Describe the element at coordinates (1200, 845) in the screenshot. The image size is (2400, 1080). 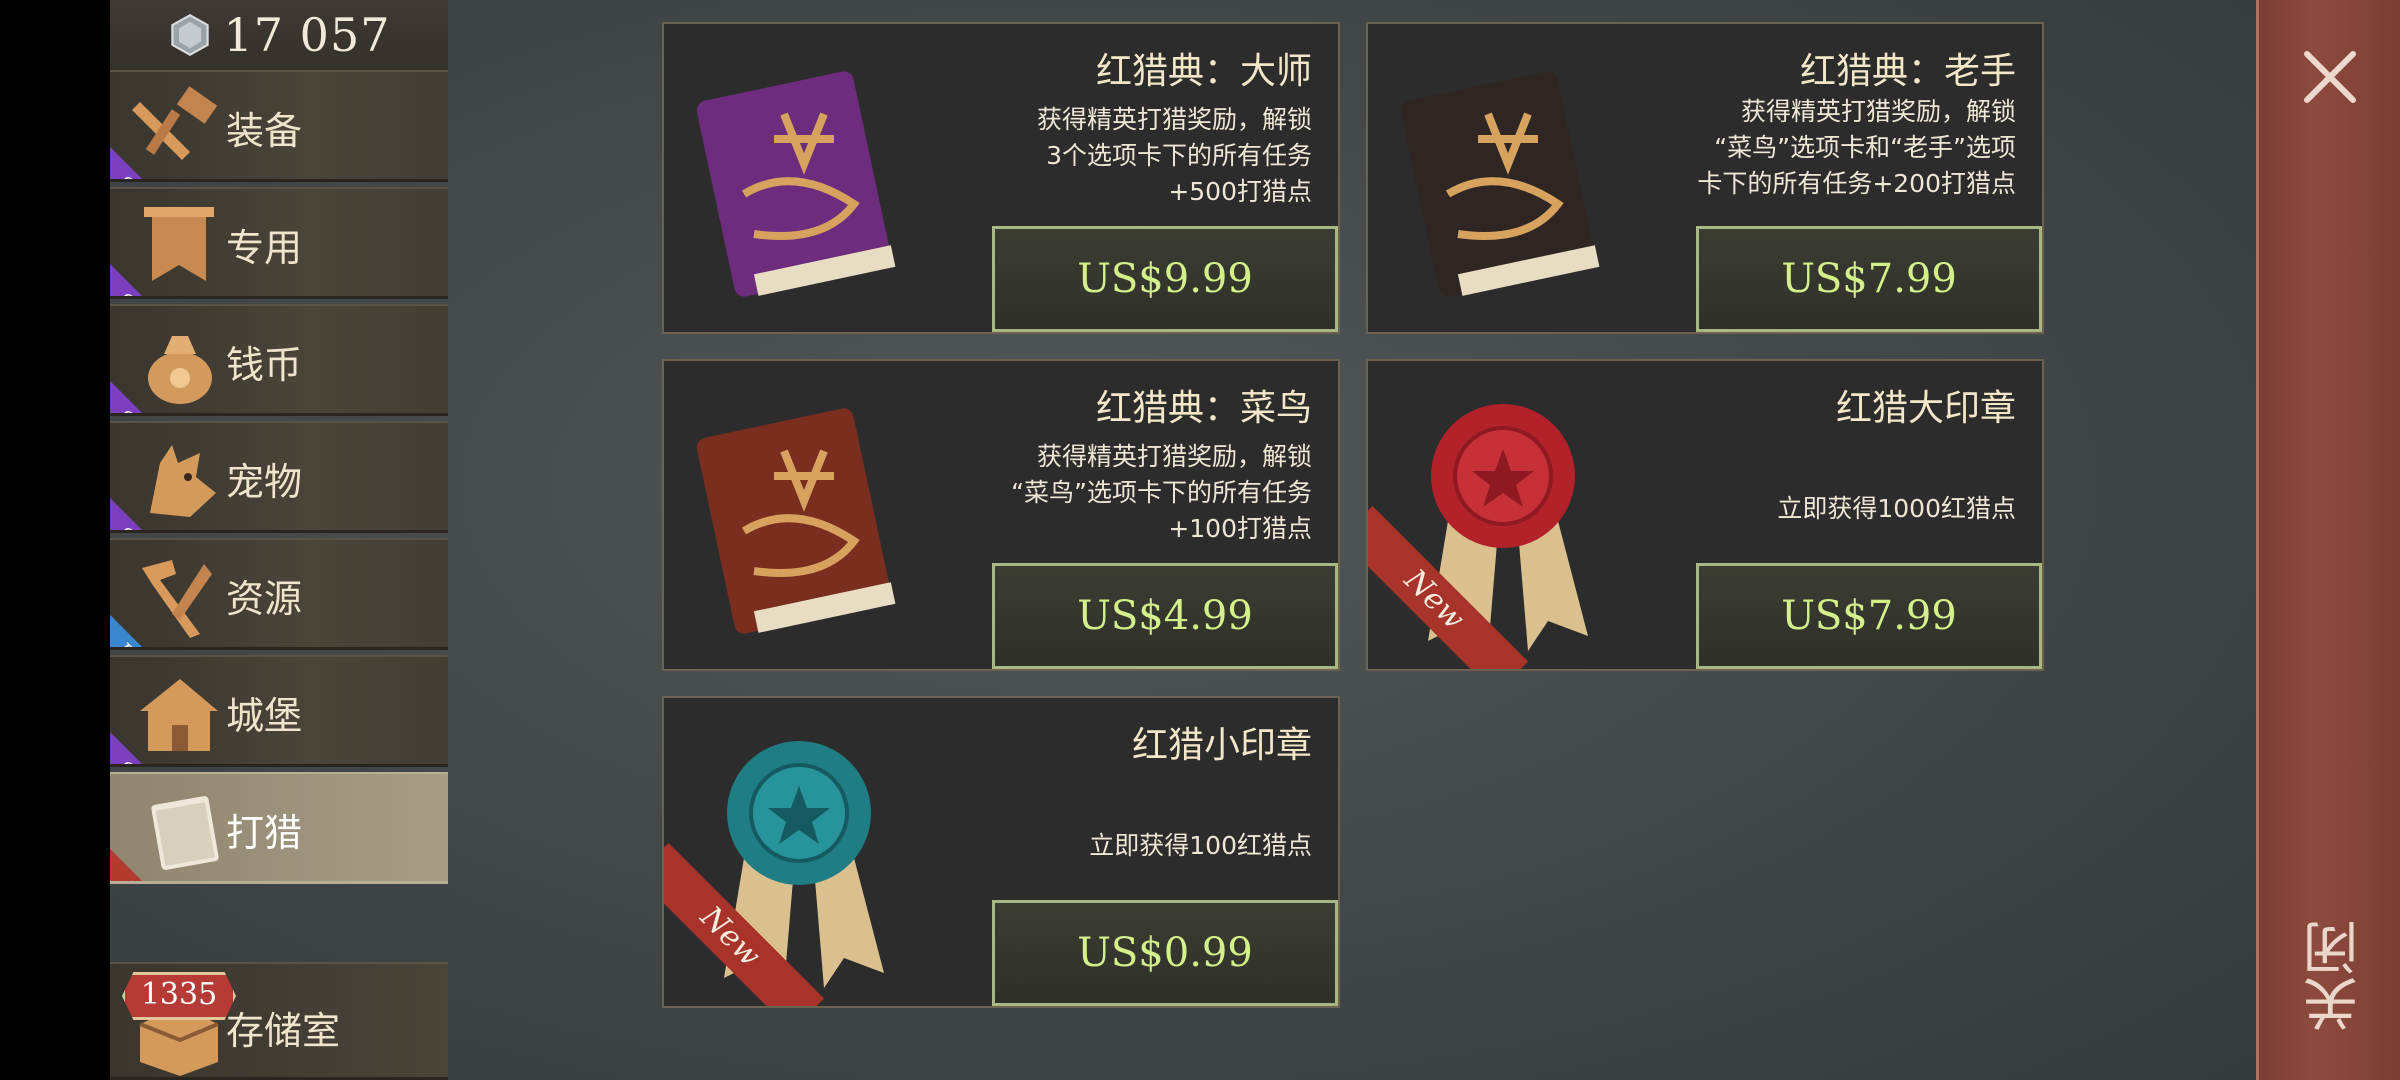
I see `offer-description: 立即获得100红猎点` at that location.